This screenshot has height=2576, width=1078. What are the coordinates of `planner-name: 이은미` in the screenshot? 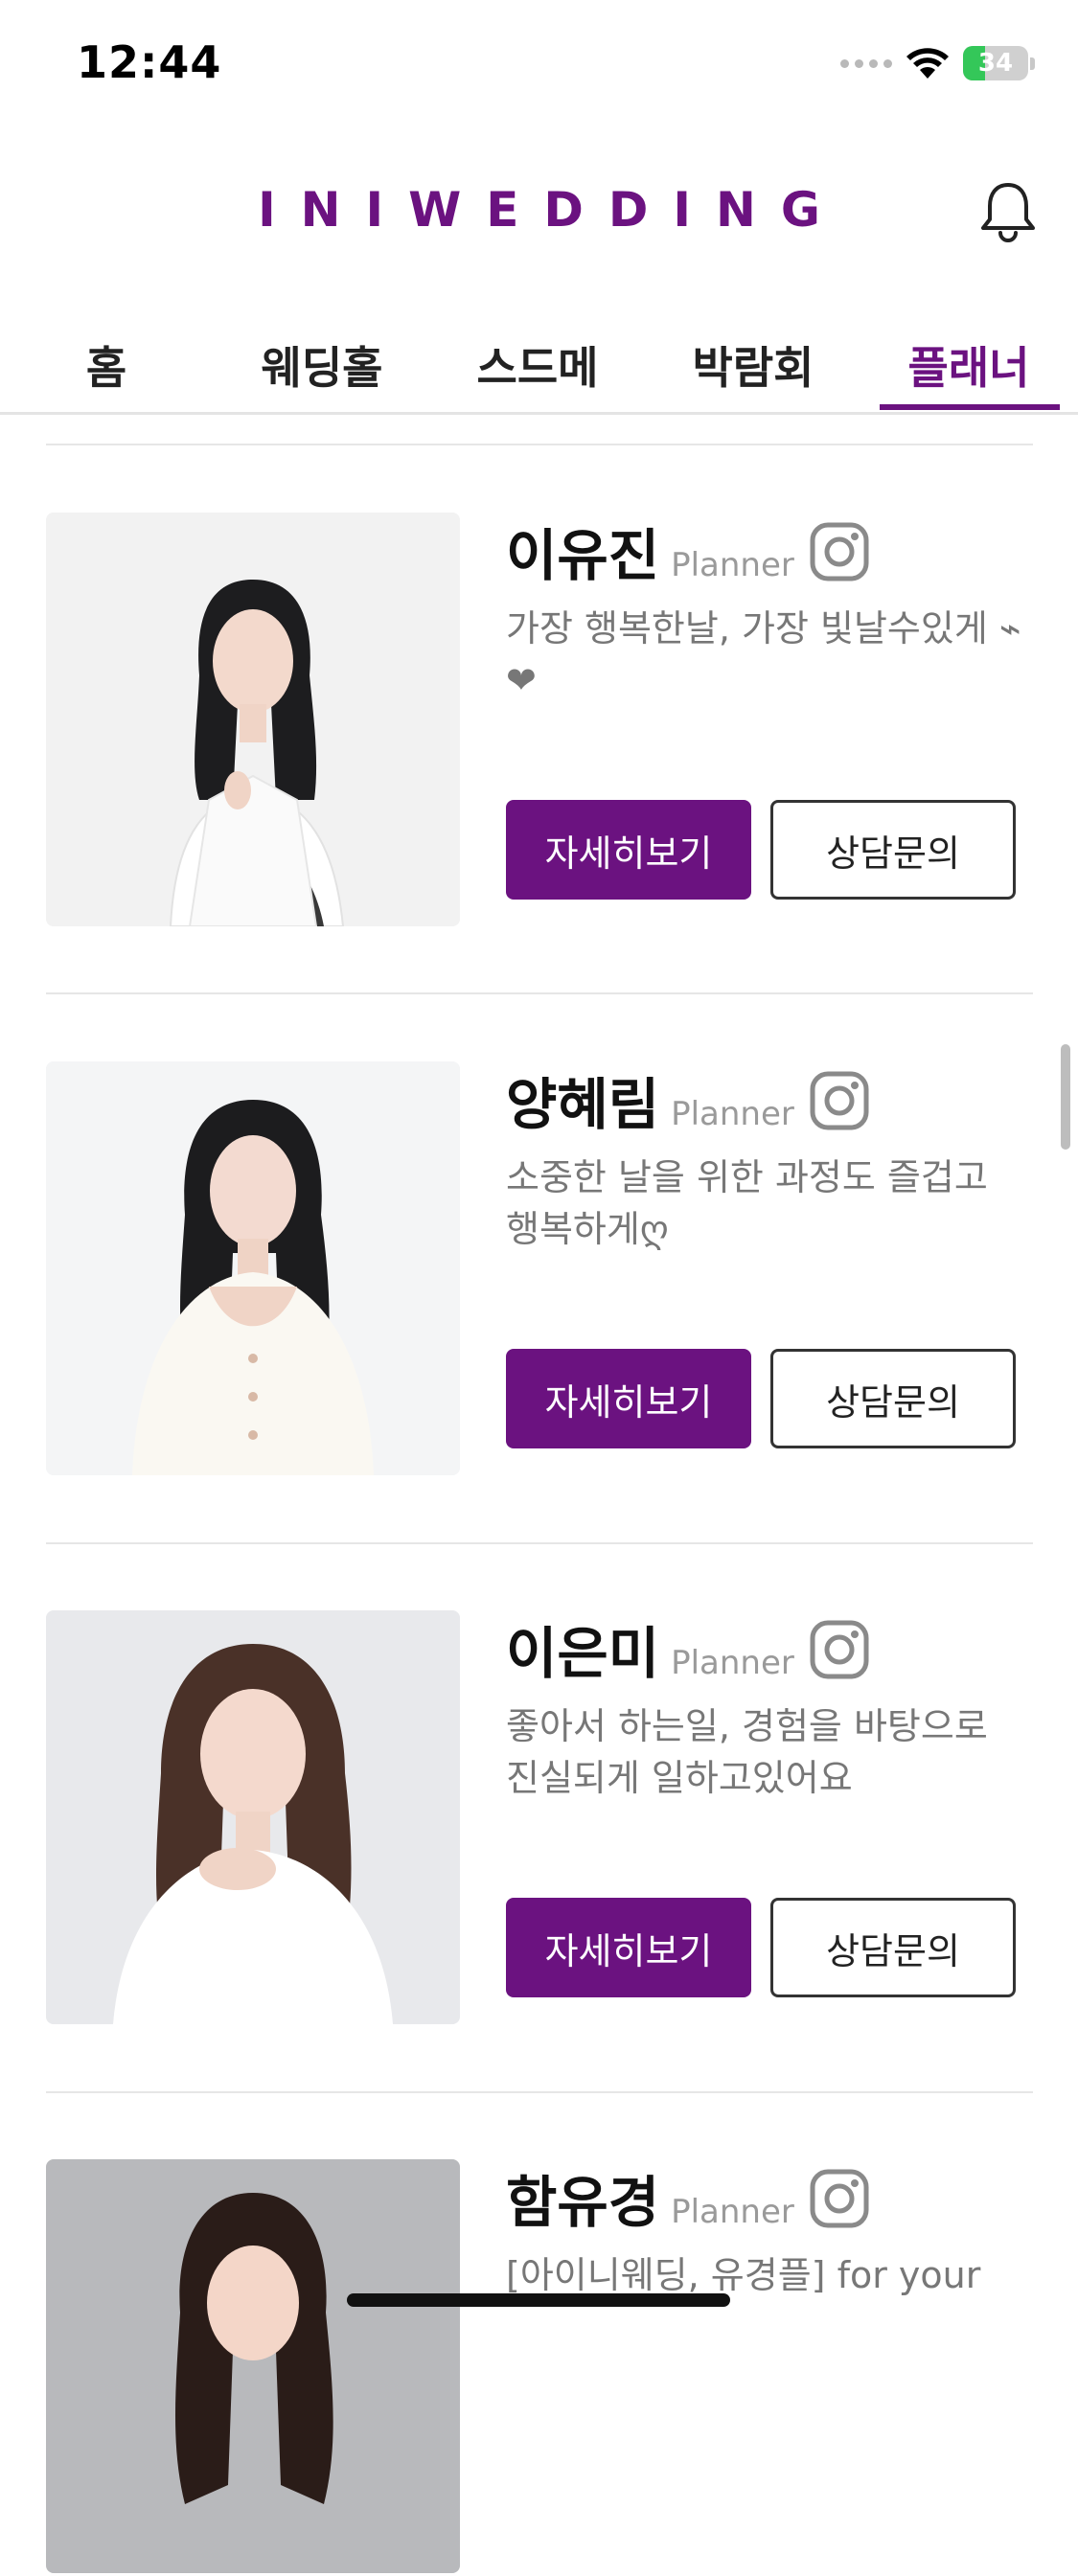 It's located at (583, 1654).